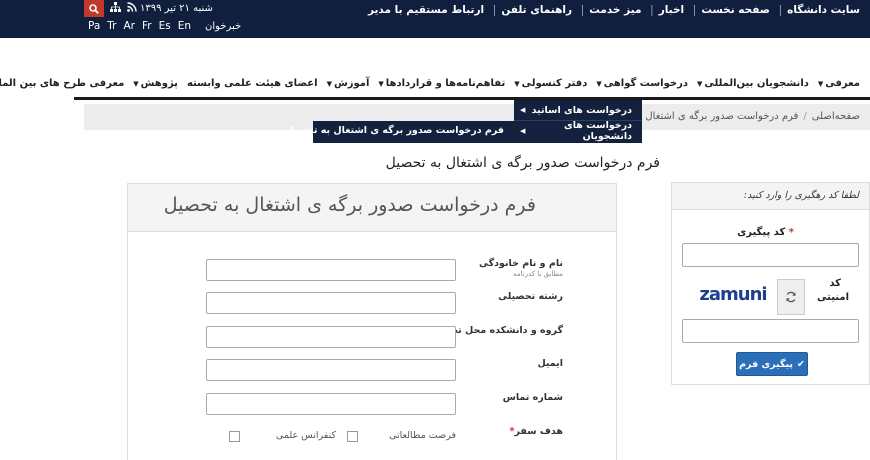 The image size is (870, 460). Describe the element at coordinates (536, 10) in the screenshot. I see `top-link-phone-guide: راهنمای تلفن` at that location.